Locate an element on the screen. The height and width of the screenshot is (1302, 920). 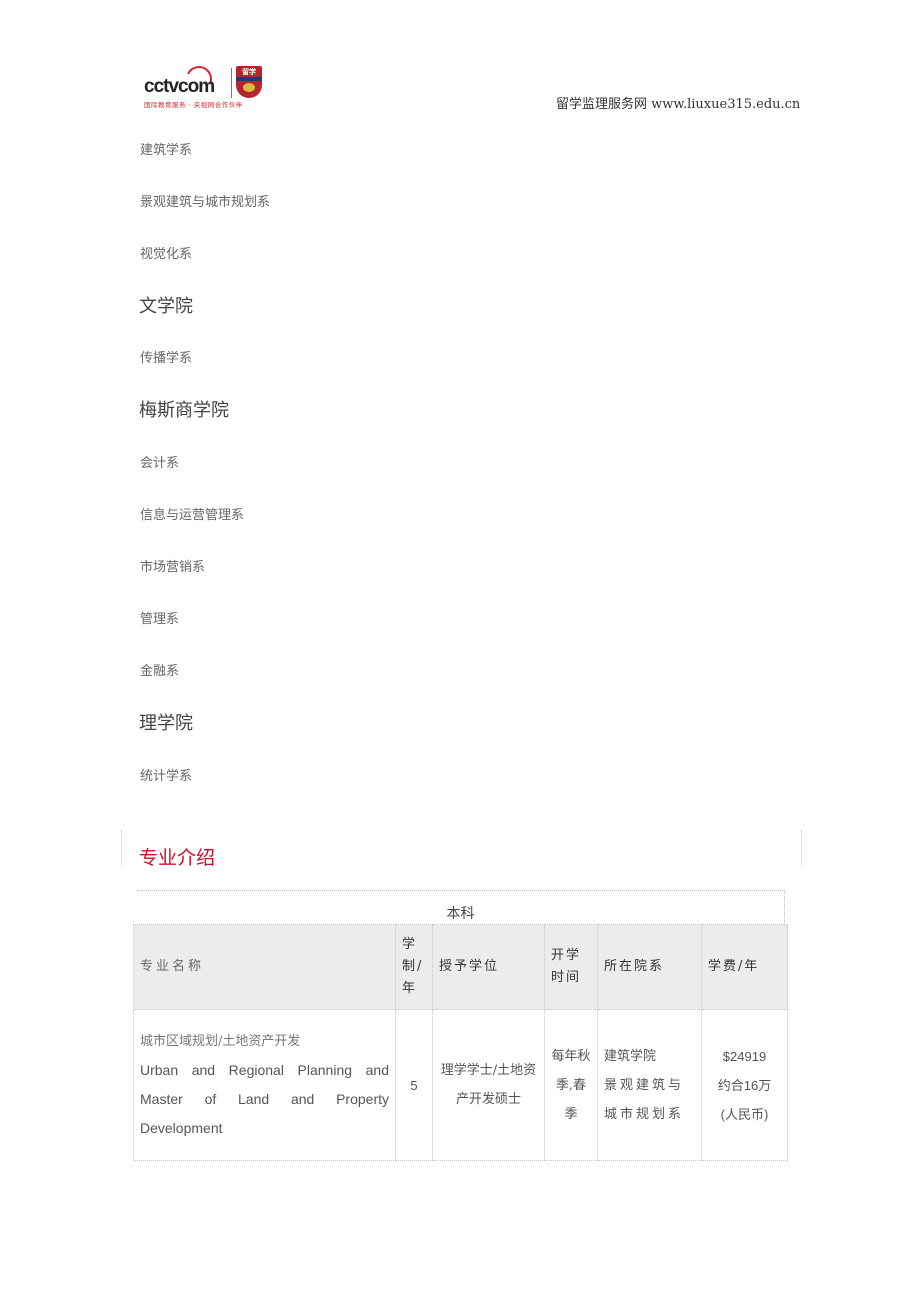
college-name: 建筑学院 is located at coordinates (630, 1056).